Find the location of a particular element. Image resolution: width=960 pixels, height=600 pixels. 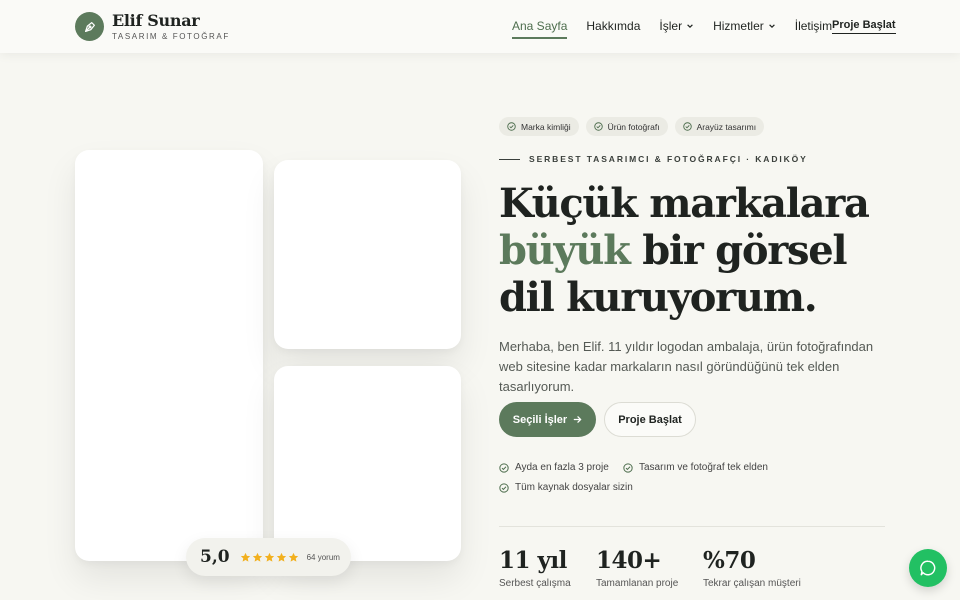

brand-subtitle: TASARIM & FOTOĞRAF is located at coordinates (171, 36).